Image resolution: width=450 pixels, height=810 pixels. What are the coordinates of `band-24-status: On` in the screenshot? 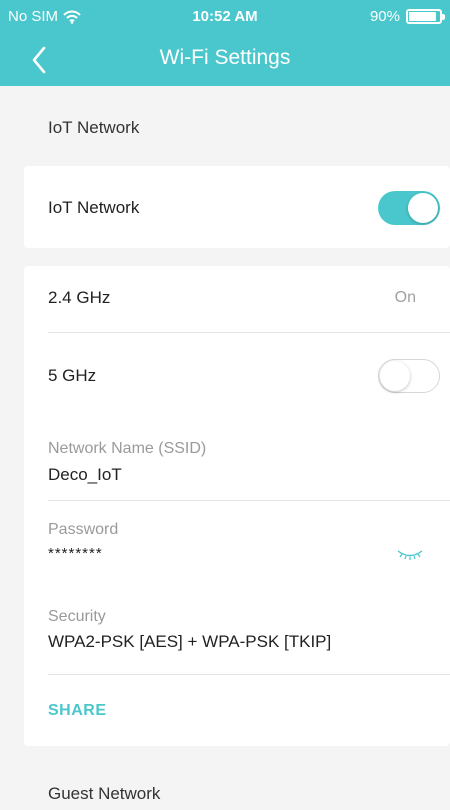 It's located at (405, 297).